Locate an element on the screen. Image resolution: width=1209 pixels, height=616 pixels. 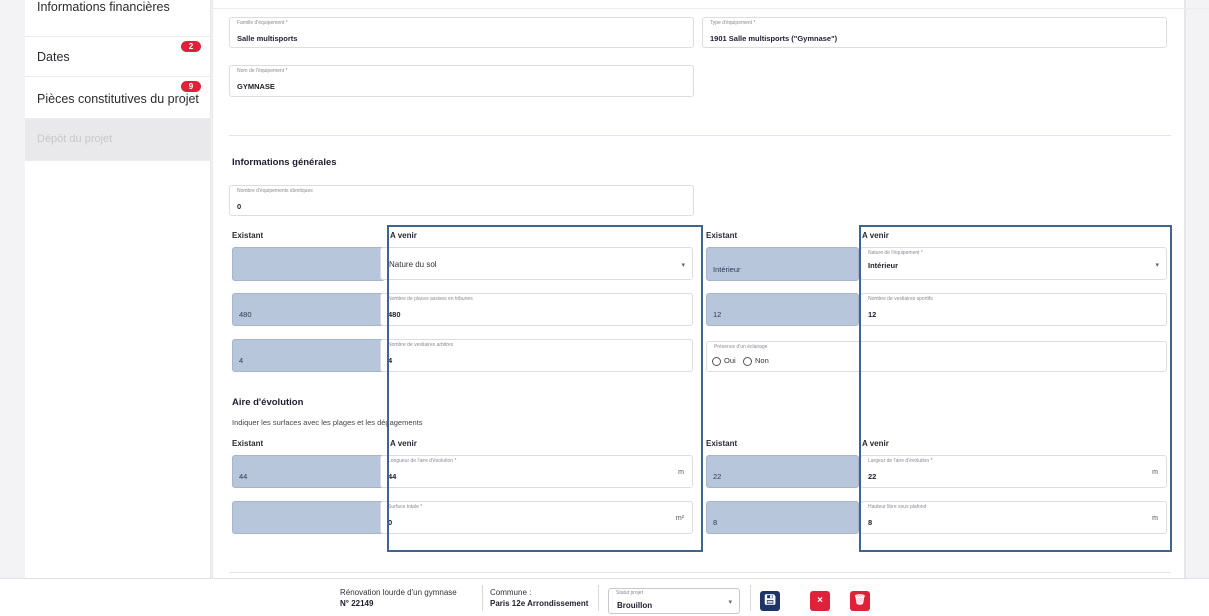
sidebar-item-dates: Dates 2 is located at coordinates (118, 57).